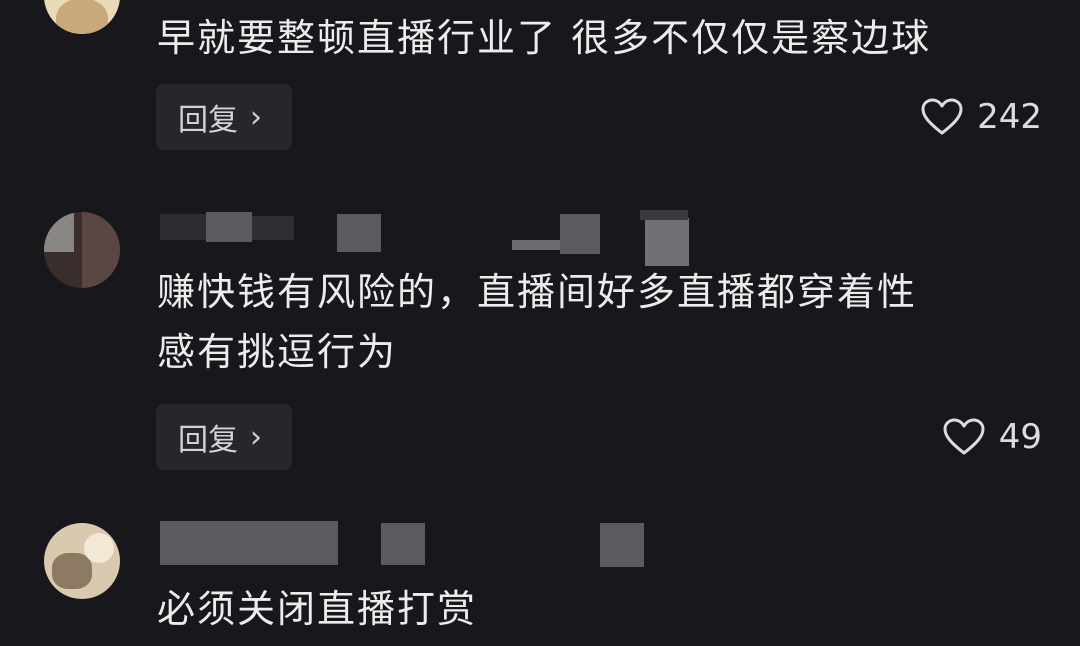 The image size is (1080, 646). What do you see at coordinates (1009, 117) in the screenshot?
I see `like-count: 242` at bounding box center [1009, 117].